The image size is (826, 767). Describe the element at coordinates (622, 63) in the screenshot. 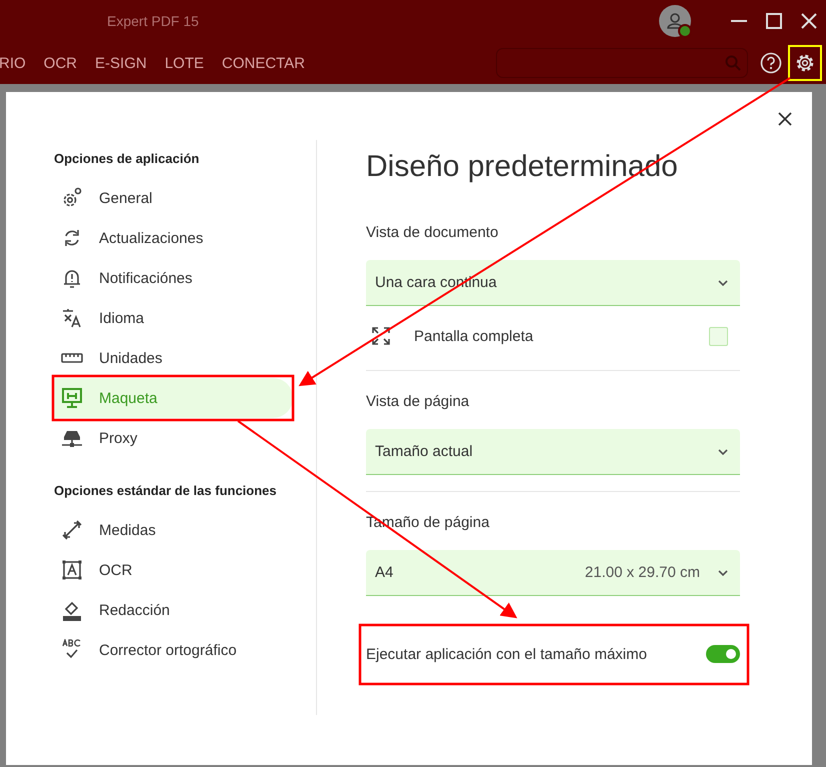

I see `search-field` at that location.